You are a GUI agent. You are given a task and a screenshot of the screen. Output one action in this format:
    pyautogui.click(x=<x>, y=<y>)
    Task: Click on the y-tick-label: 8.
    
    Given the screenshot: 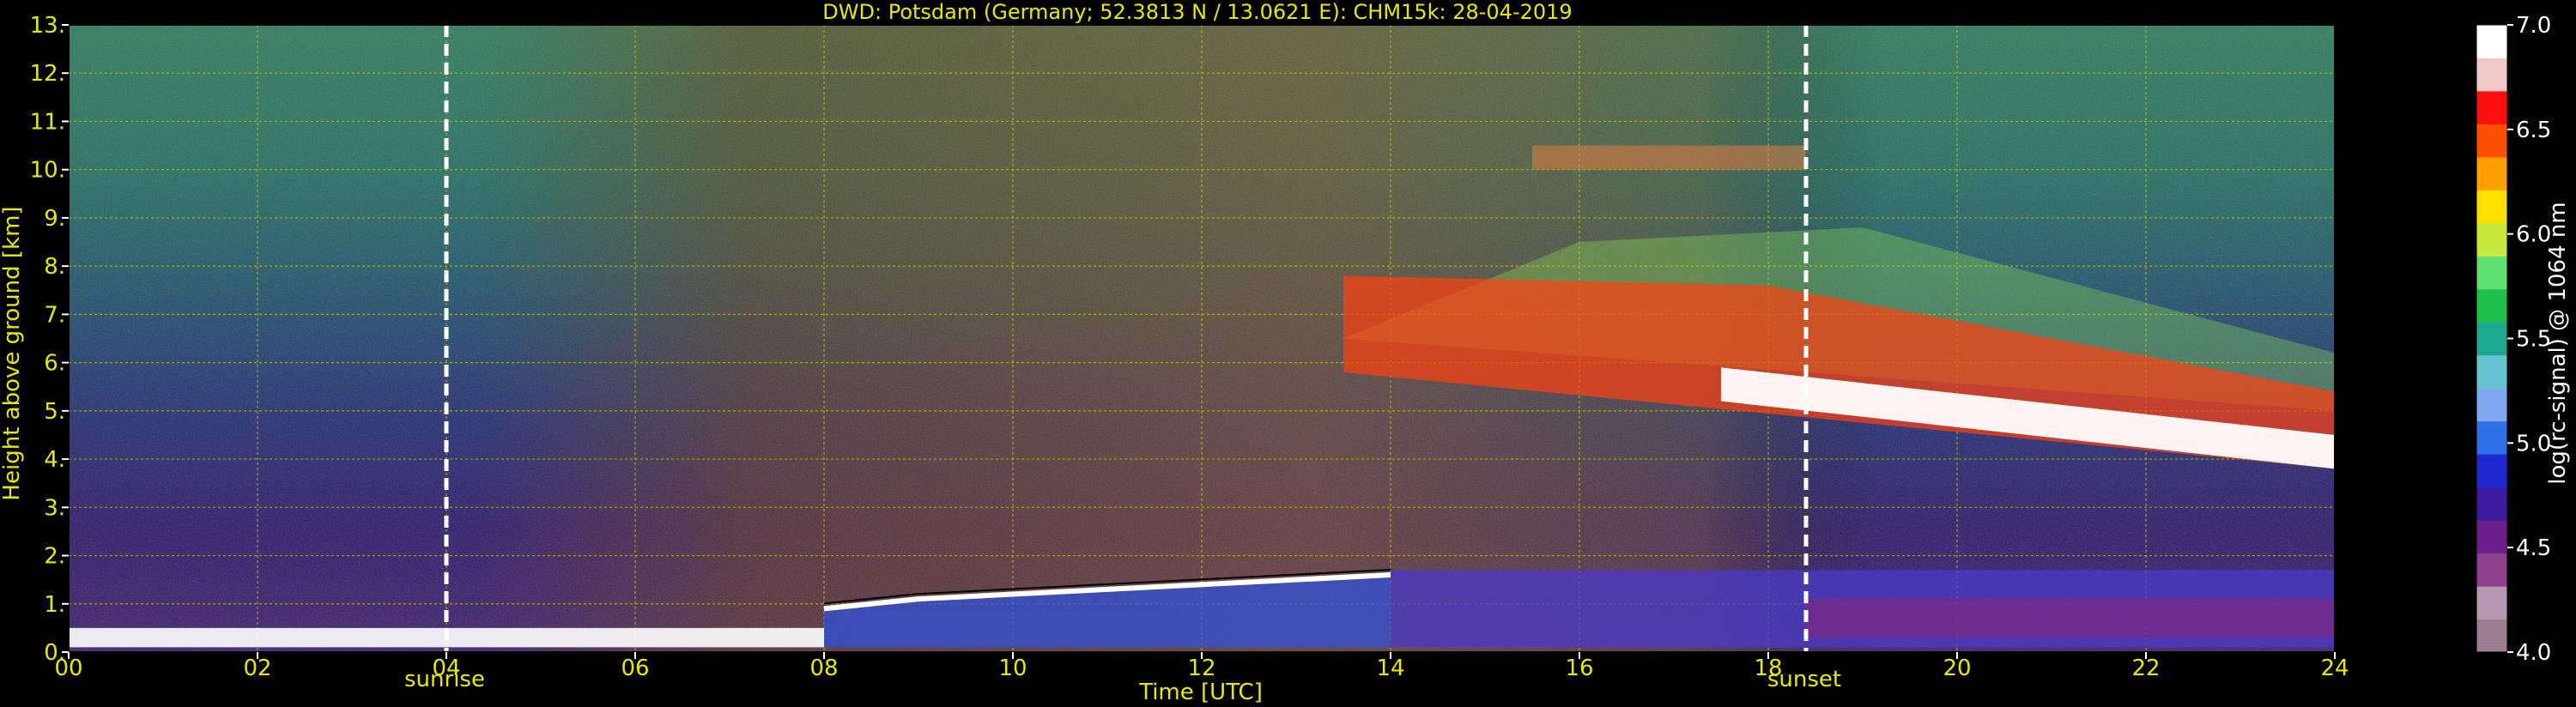 What is the action you would take?
    pyautogui.click(x=54, y=267)
    